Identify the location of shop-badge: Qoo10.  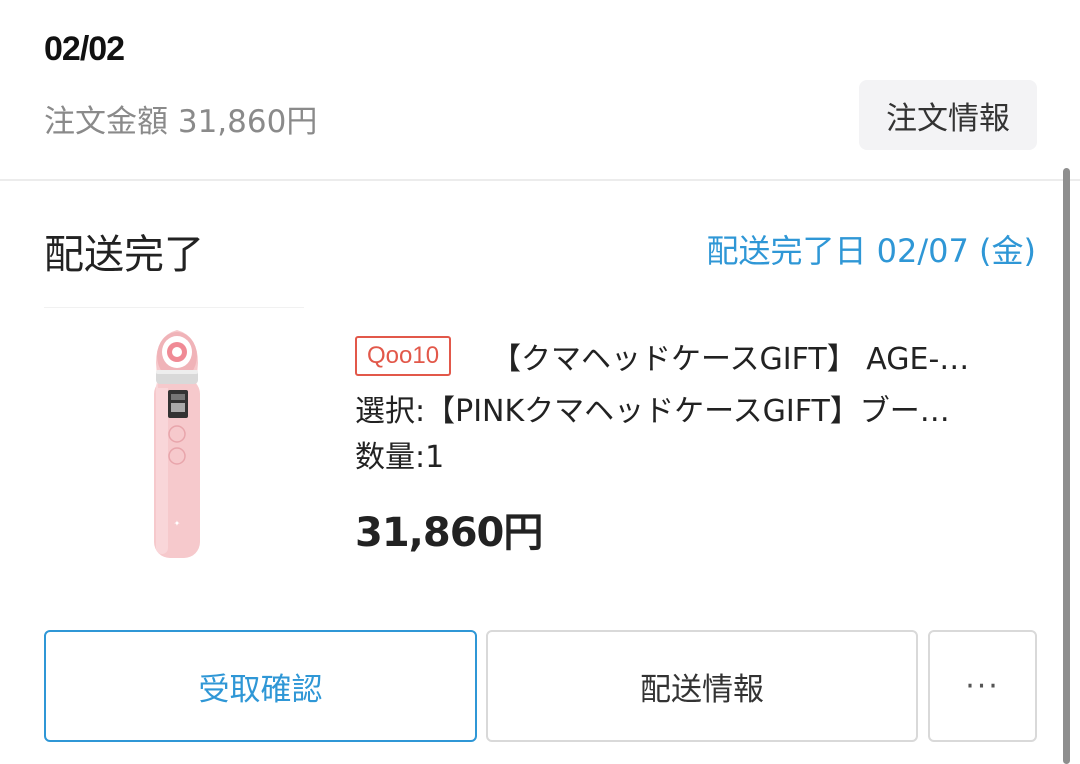
(403, 356).